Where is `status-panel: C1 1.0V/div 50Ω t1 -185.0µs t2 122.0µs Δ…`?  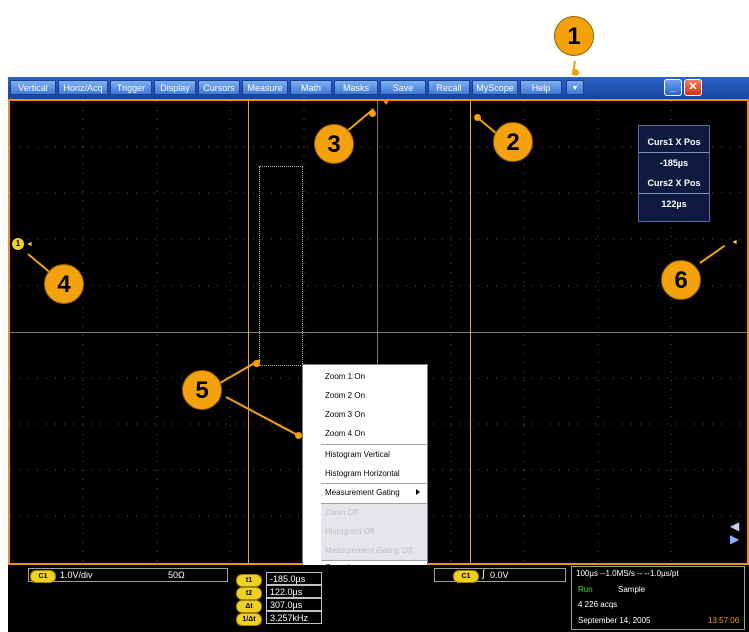 status-panel: C1 1.0V/div 50Ω t1 -185.0µs t2 122.0µs Δ… is located at coordinates (378, 598).